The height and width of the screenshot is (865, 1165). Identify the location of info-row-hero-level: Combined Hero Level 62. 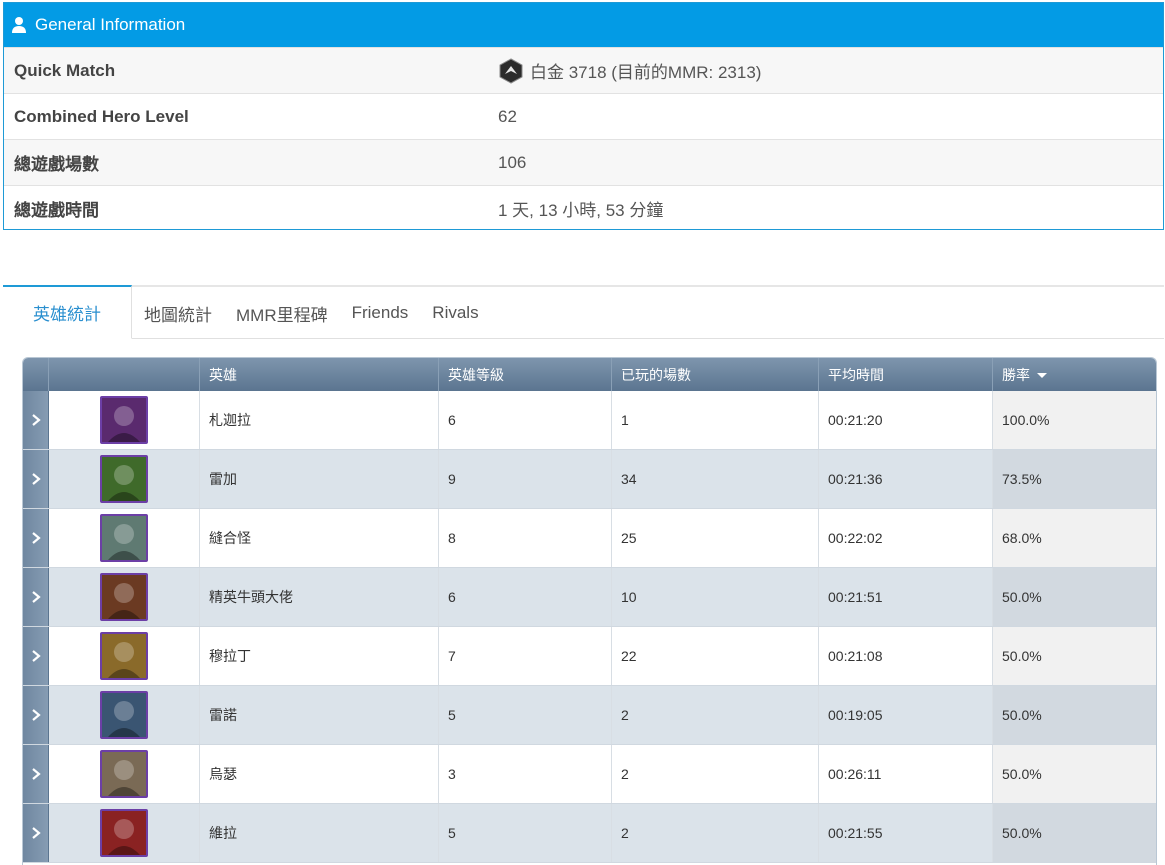
(583, 116).